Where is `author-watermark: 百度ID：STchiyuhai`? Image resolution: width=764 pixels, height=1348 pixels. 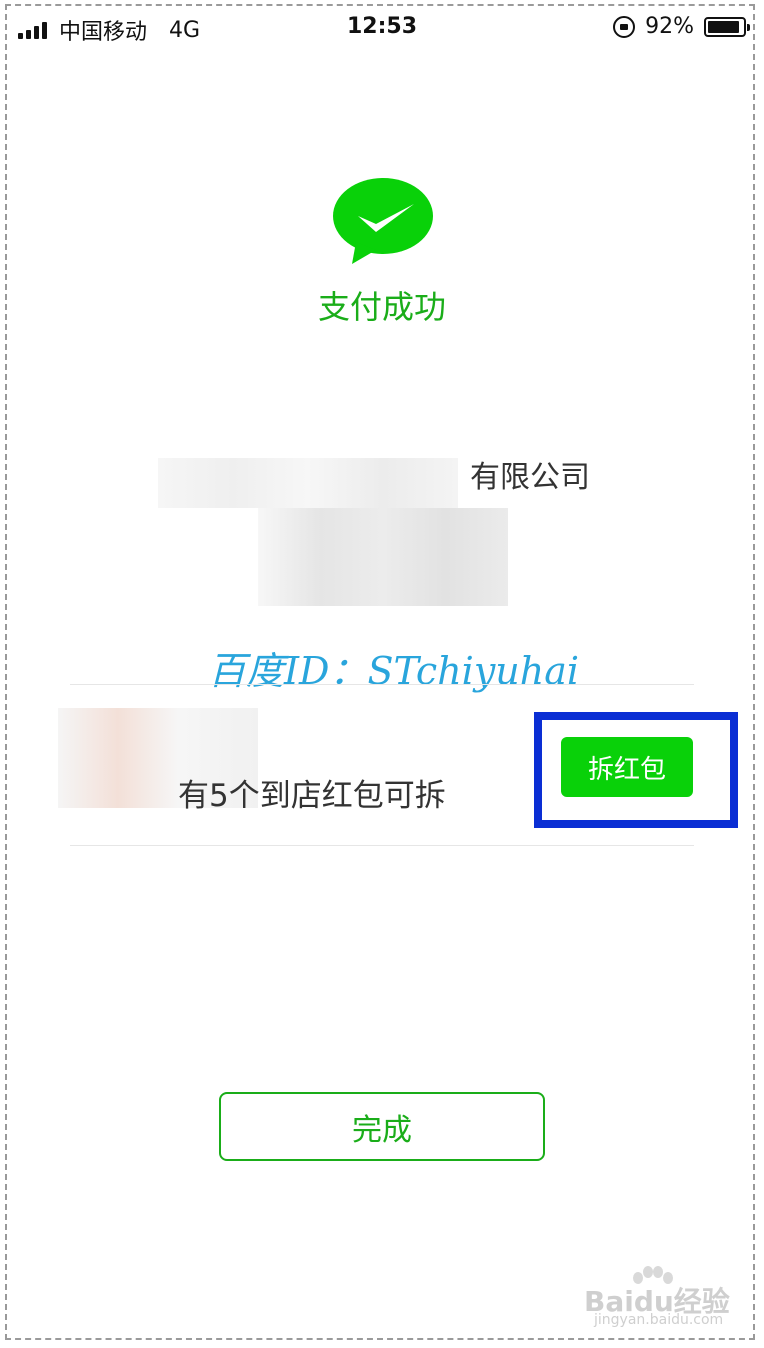
author-watermark: 百度ID：STchiyuhai is located at coordinates (394, 671).